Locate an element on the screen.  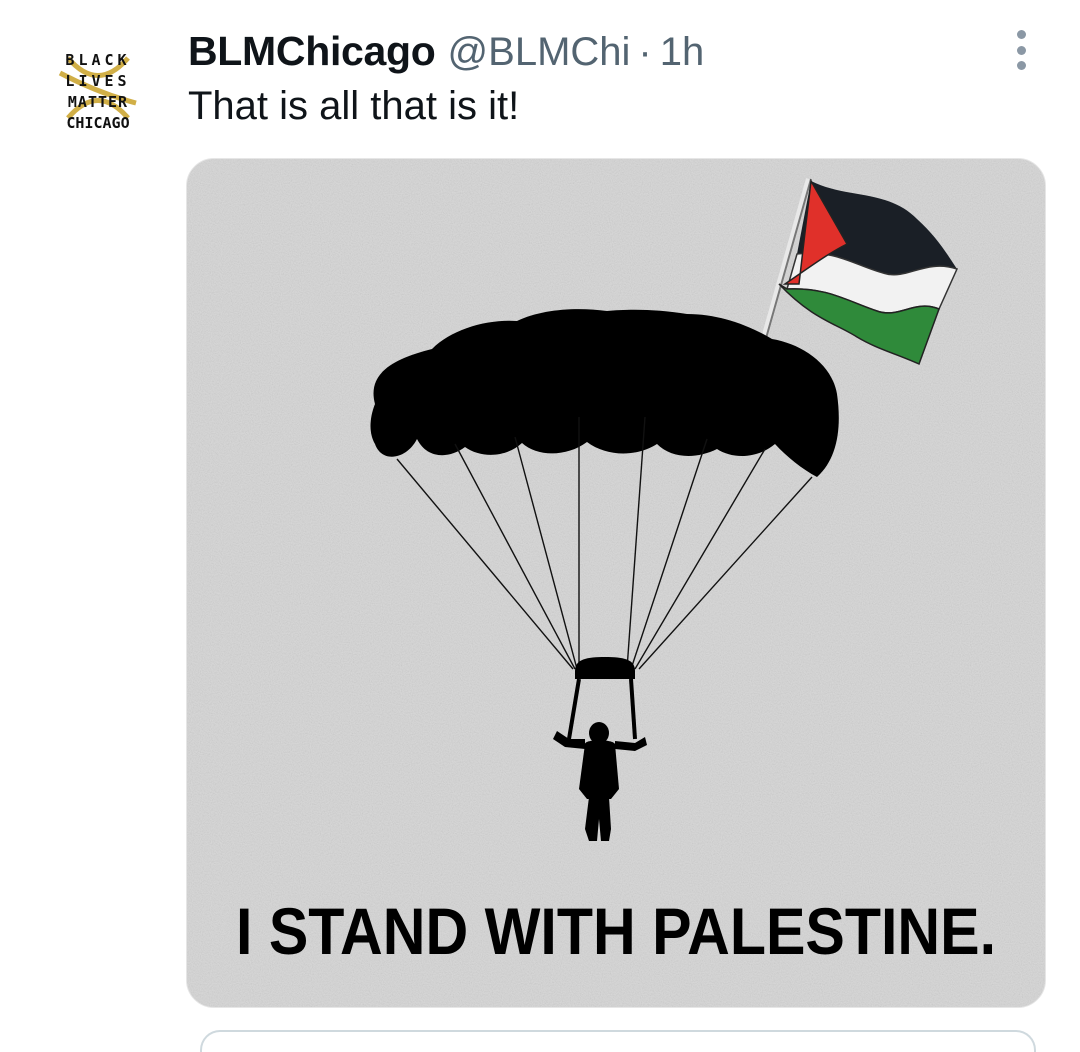
tweet-text: That is all that is it! is located at coordinates (354, 106).